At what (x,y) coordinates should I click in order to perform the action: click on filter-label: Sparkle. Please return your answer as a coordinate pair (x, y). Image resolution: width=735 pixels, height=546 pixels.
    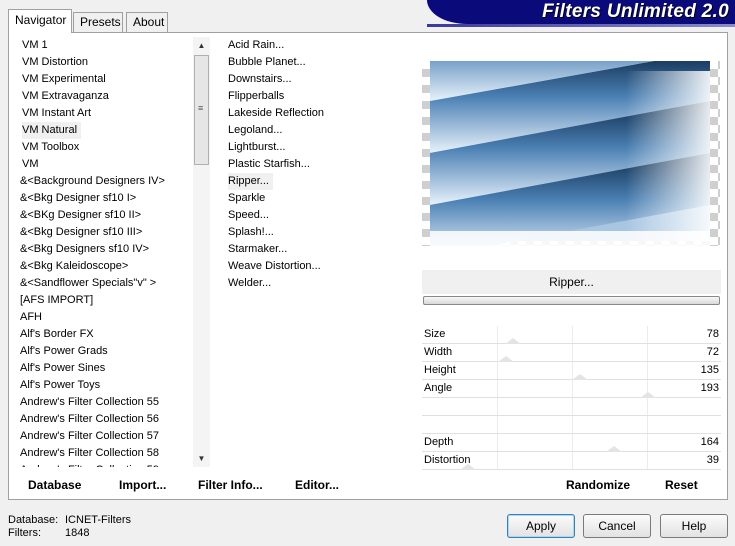
    Looking at the image, I should click on (247, 198).